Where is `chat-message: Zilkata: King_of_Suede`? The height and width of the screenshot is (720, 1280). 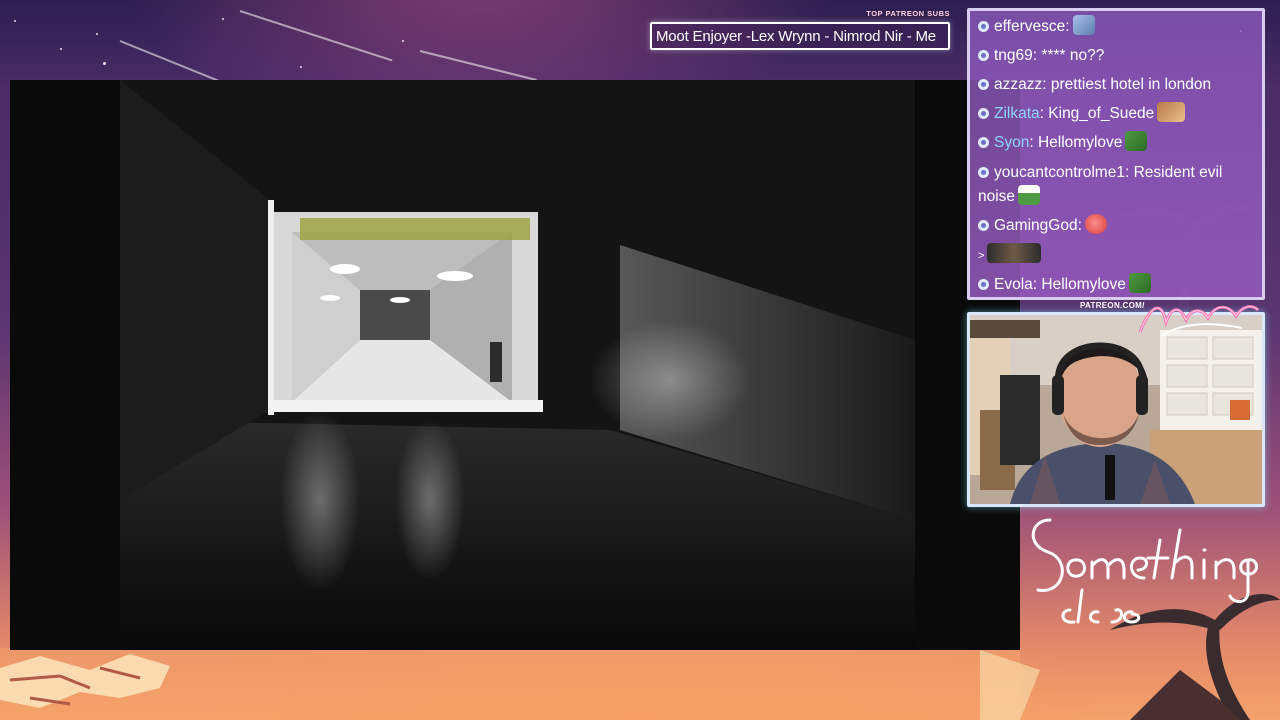 chat-message: Zilkata: King_of_Suede is located at coordinates (1119, 114).